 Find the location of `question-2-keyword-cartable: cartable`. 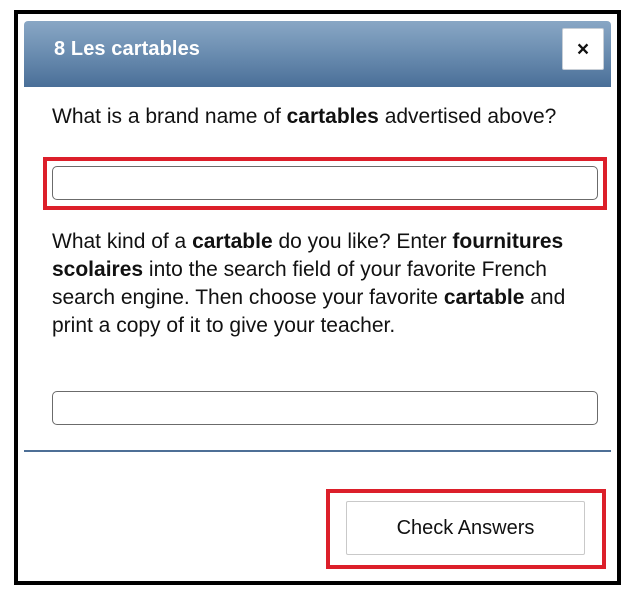

question-2-keyword-cartable: cartable is located at coordinates (232, 241).